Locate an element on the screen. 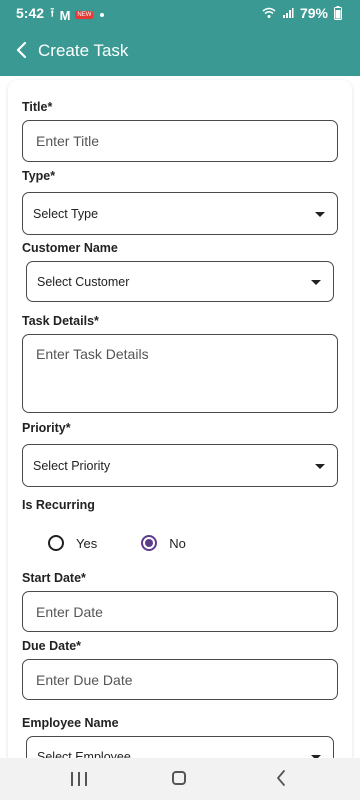 This screenshot has width=360, height=800. title-placeholder: Enter Title is located at coordinates (68, 141).